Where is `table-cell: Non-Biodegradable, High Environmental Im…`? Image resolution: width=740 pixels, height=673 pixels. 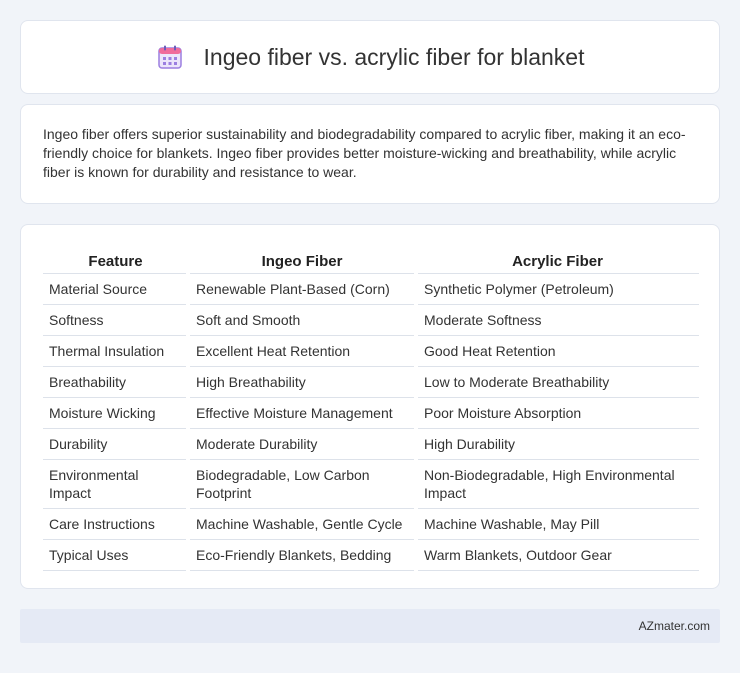 table-cell: Non-Biodegradable, High Environmental Im… is located at coordinates (557, 484).